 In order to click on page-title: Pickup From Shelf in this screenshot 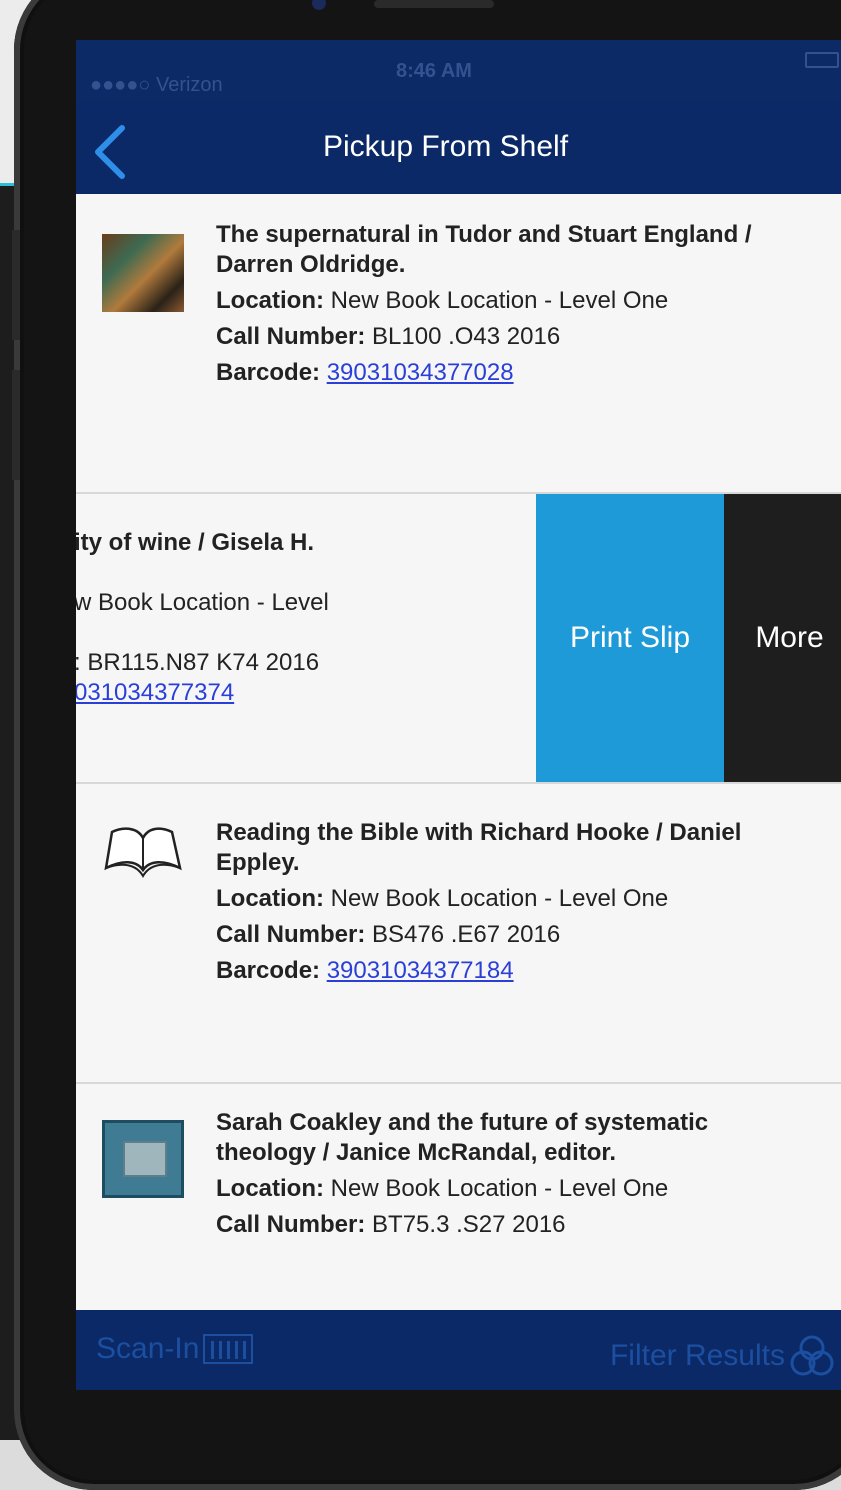, I will do `click(445, 146)`.